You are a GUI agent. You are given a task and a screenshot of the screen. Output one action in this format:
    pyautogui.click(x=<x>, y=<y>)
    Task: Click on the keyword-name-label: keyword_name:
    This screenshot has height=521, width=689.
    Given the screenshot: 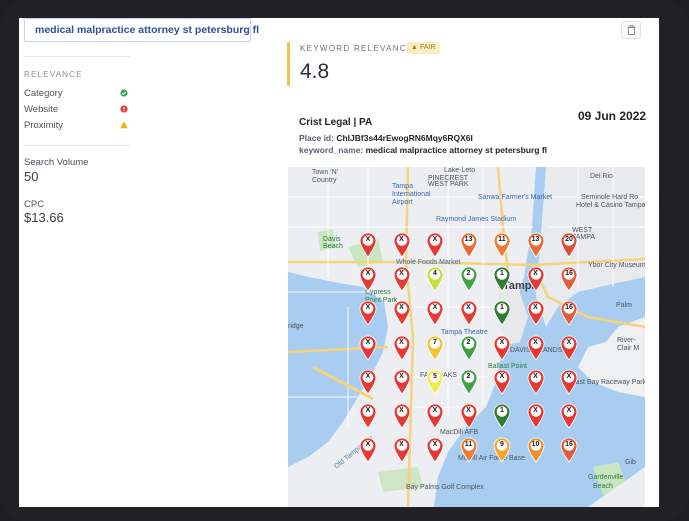 What is the action you would take?
    pyautogui.click(x=331, y=150)
    